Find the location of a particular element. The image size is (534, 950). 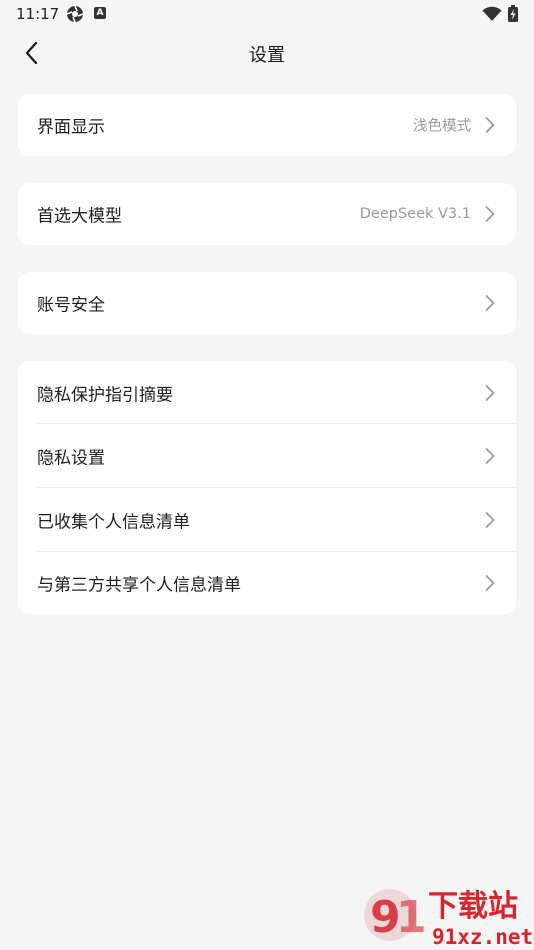

row-preferred-model: 首选大模型 DeepSeek V3.1 is located at coordinates (267, 214).